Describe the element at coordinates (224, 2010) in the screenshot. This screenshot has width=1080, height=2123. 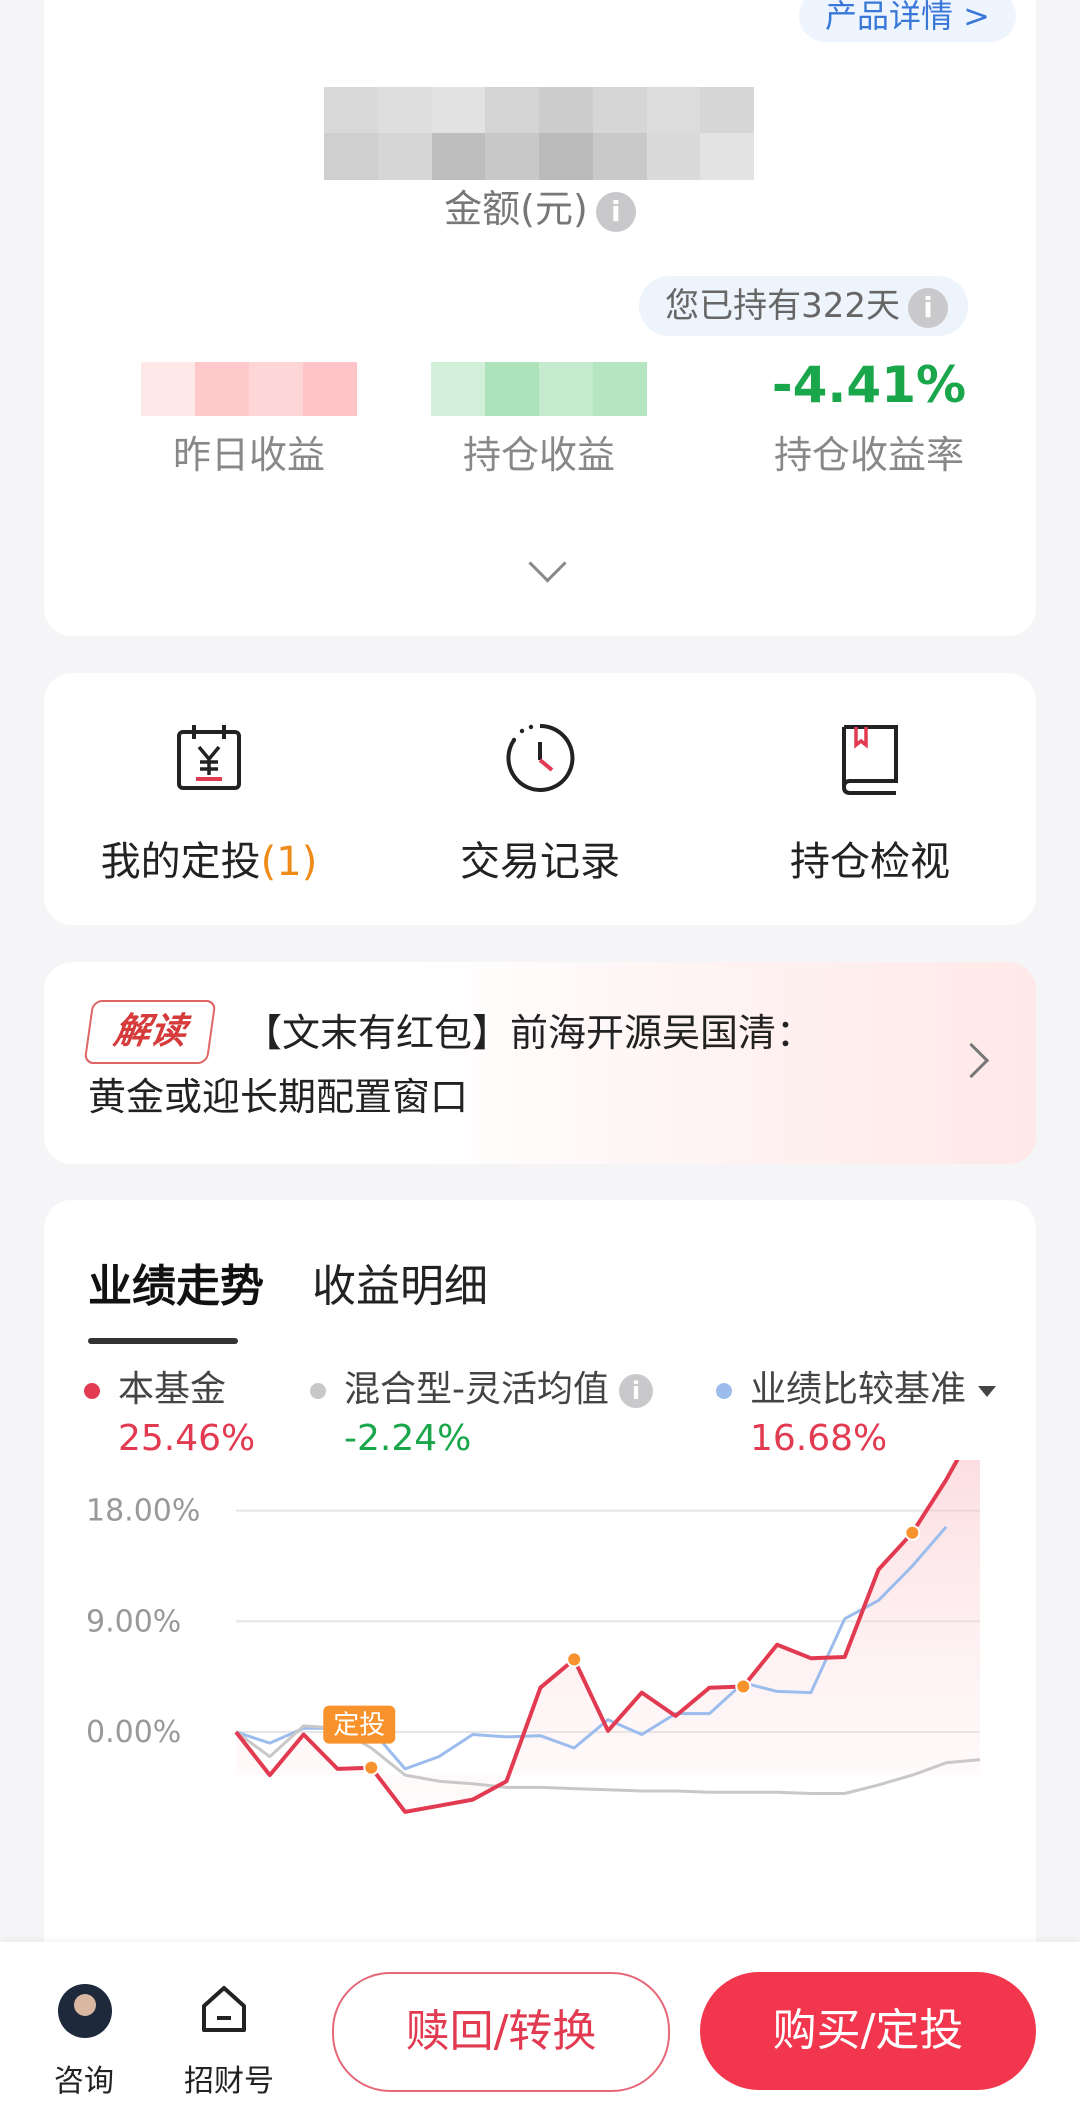
I see `home-icon` at that location.